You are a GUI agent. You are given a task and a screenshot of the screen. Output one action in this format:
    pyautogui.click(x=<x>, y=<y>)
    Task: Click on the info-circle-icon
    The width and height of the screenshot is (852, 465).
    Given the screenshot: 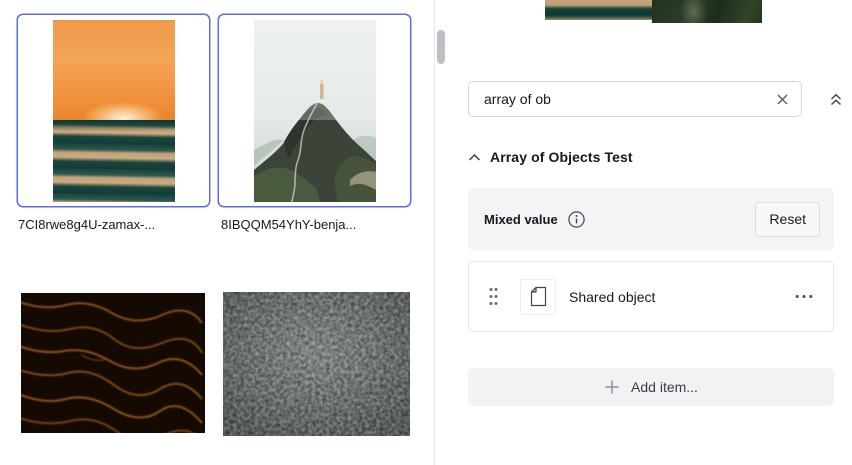 What is the action you would take?
    pyautogui.click(x=576, y=219)
    